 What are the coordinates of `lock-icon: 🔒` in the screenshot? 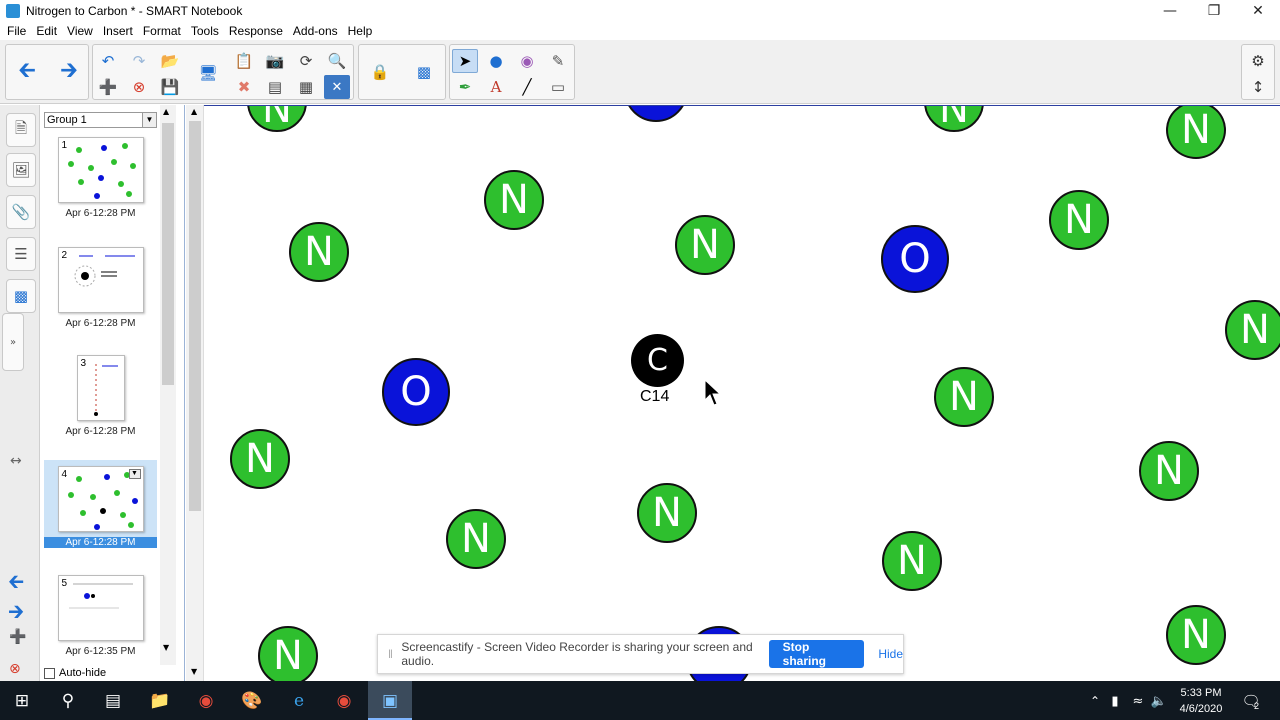 It's located at (380, 72).